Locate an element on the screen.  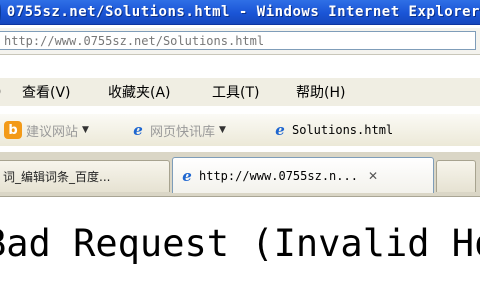
favorites-suggested-sites: b 建议网站 ▼ is located at coordinates (67, 130).